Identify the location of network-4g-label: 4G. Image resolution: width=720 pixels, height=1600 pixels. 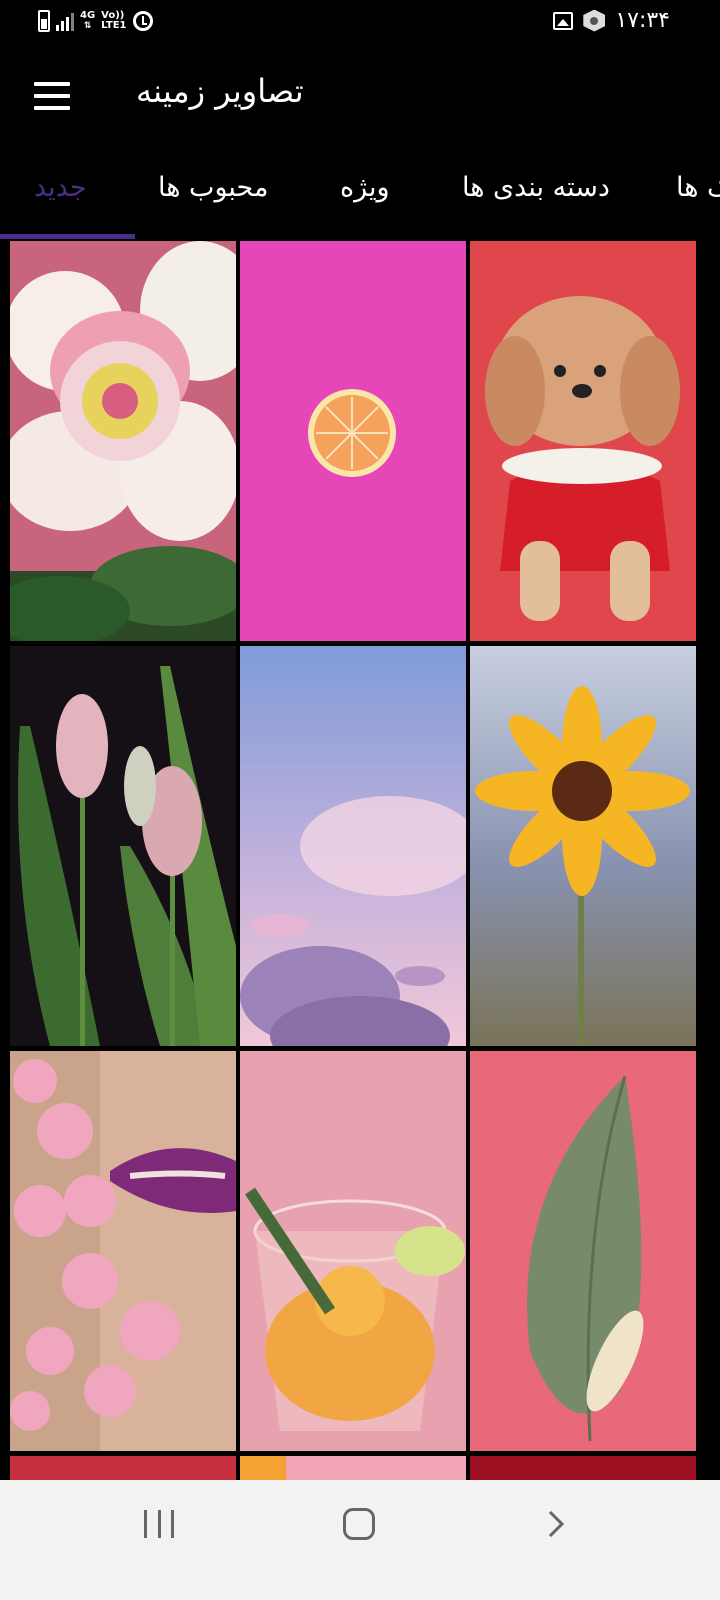
(88, 15).